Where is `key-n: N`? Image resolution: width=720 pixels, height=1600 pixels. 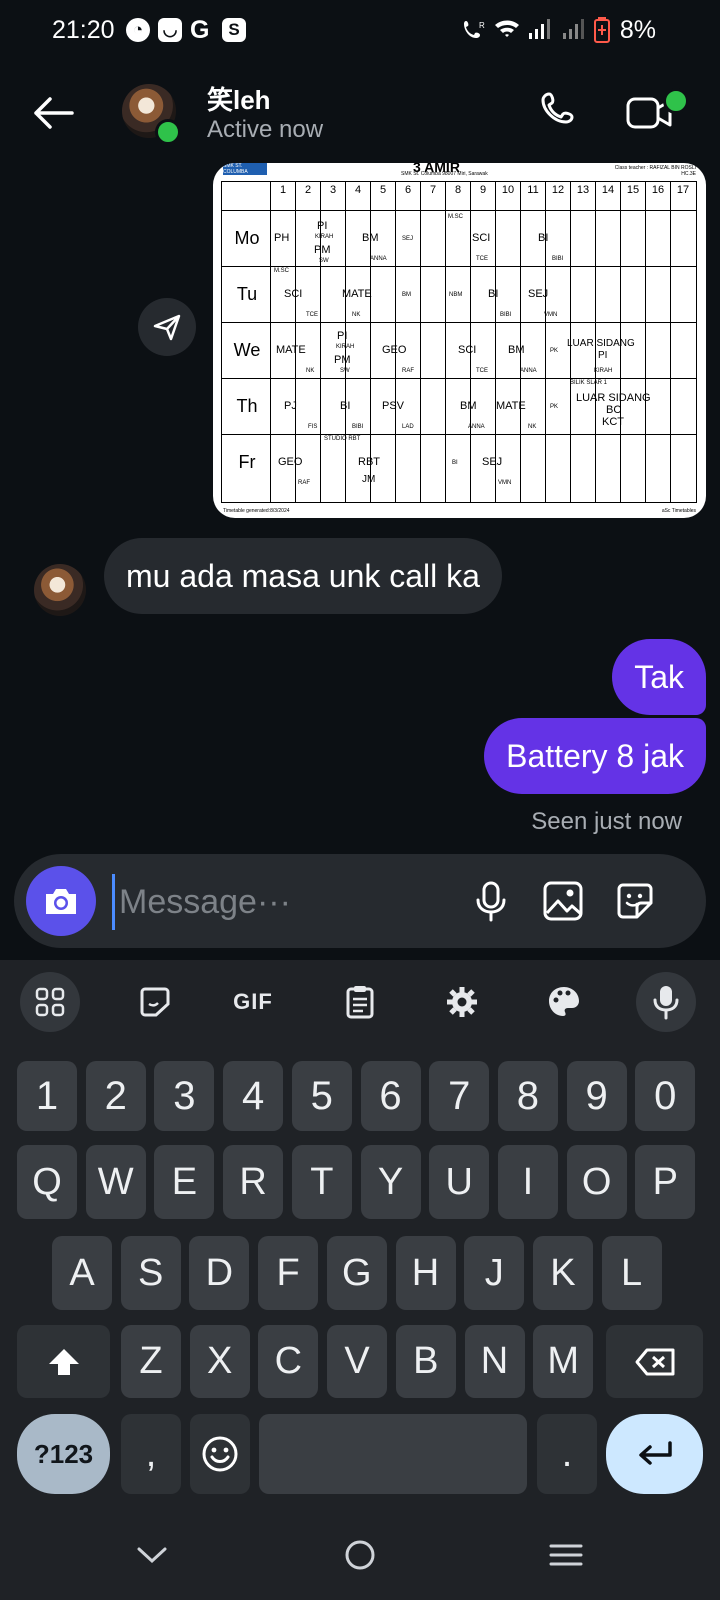
key-n: N is located at coordinates (494, 1361).